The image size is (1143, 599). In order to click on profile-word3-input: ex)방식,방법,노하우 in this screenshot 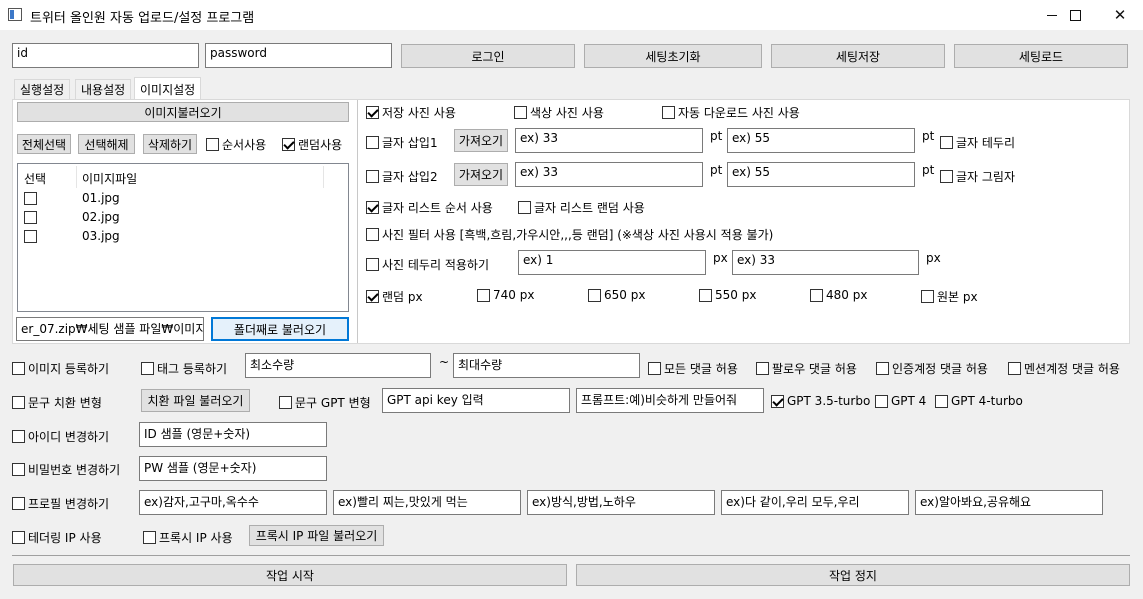, I will do `click(621, 502)`.